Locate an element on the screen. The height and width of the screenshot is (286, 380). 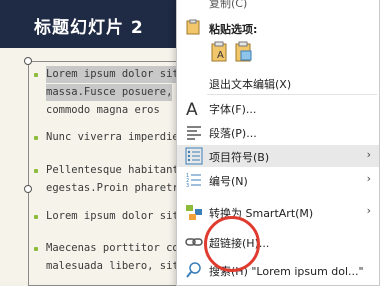
menu-item-exit-text-edit: 退出文本编辑(X) is located at coordinates (278, 83).